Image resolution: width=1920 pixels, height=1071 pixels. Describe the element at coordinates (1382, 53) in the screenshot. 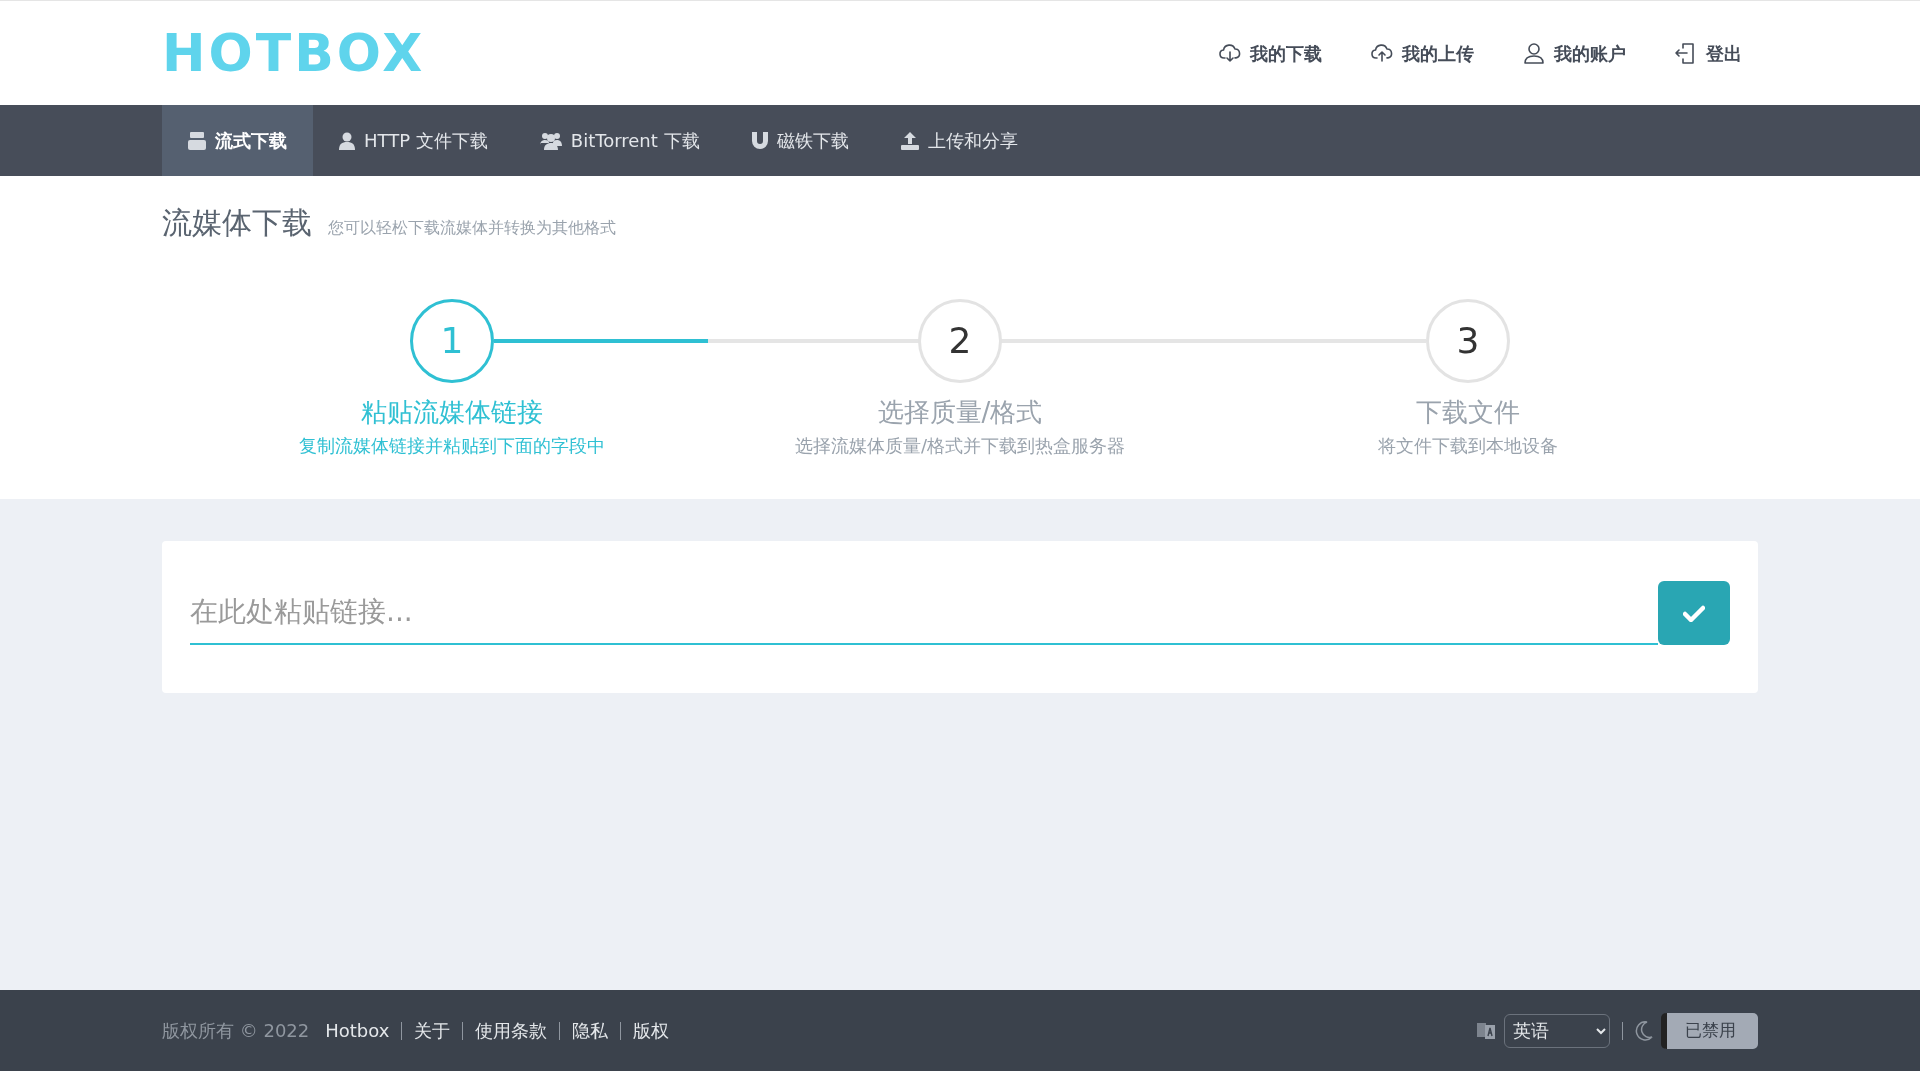

I see `cloud-upload-icon` at that location.